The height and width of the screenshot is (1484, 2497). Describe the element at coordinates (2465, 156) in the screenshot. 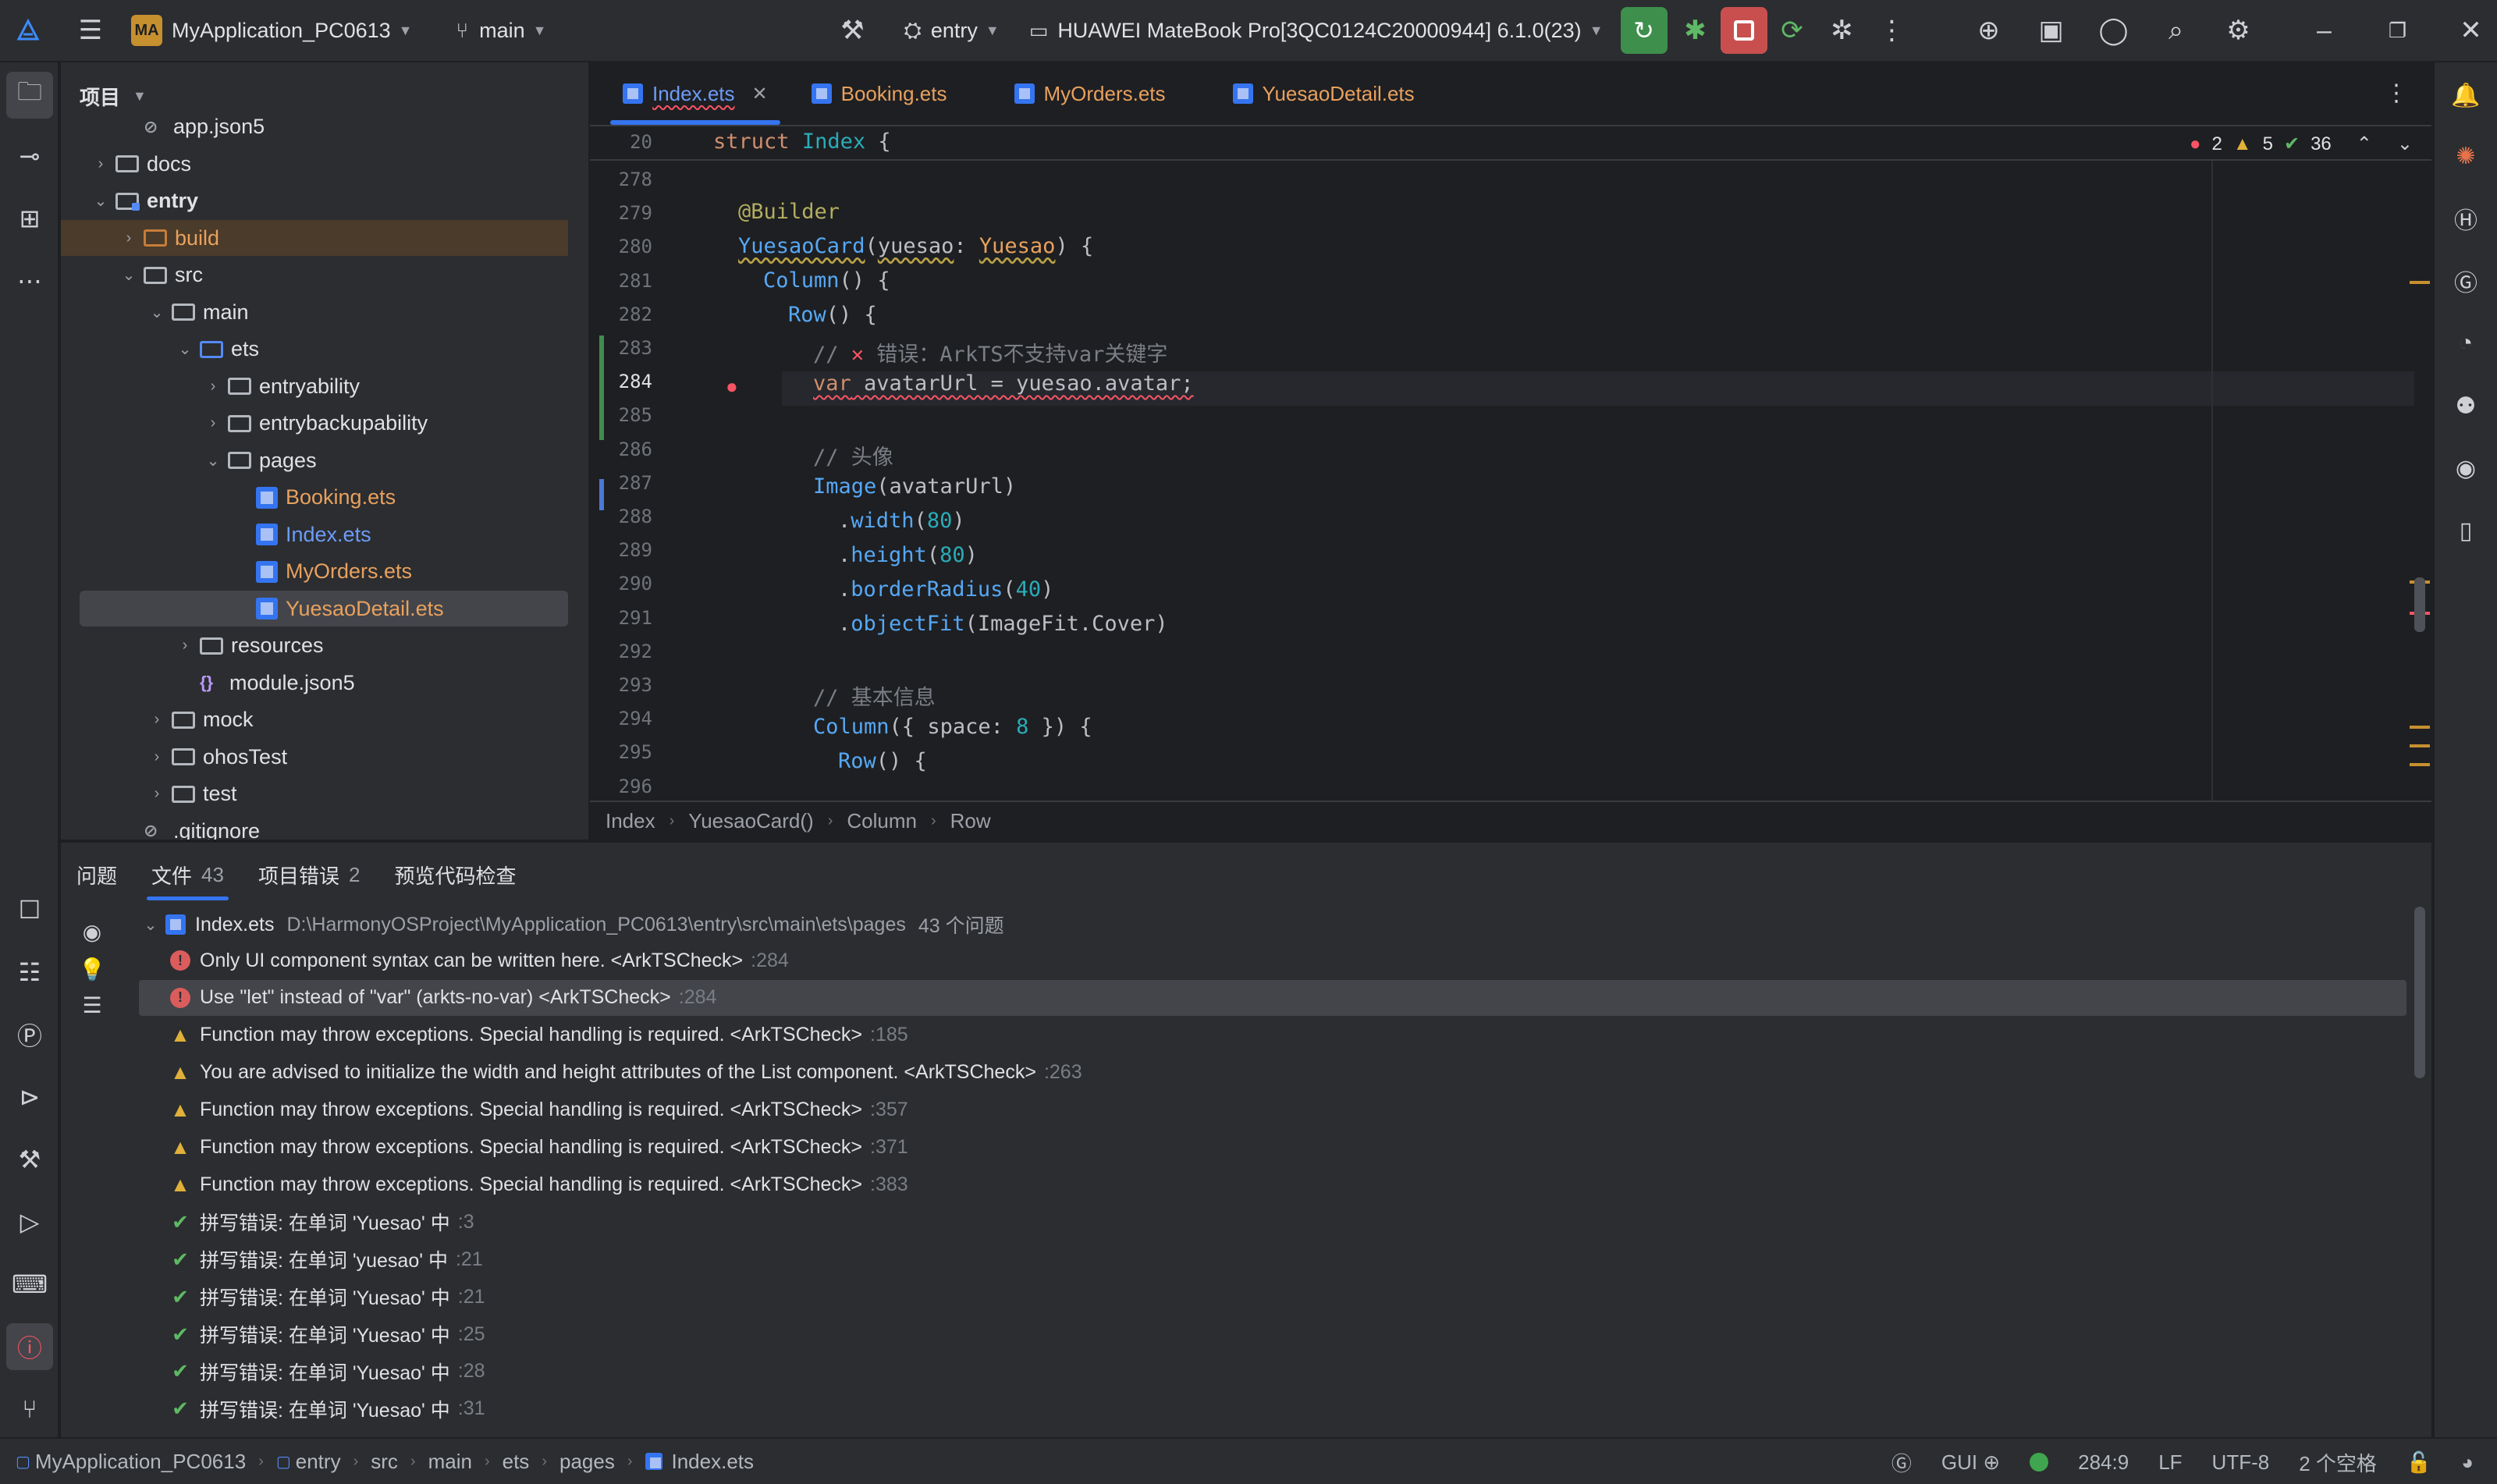

I see `codegenie-icon: ✺` at that location.